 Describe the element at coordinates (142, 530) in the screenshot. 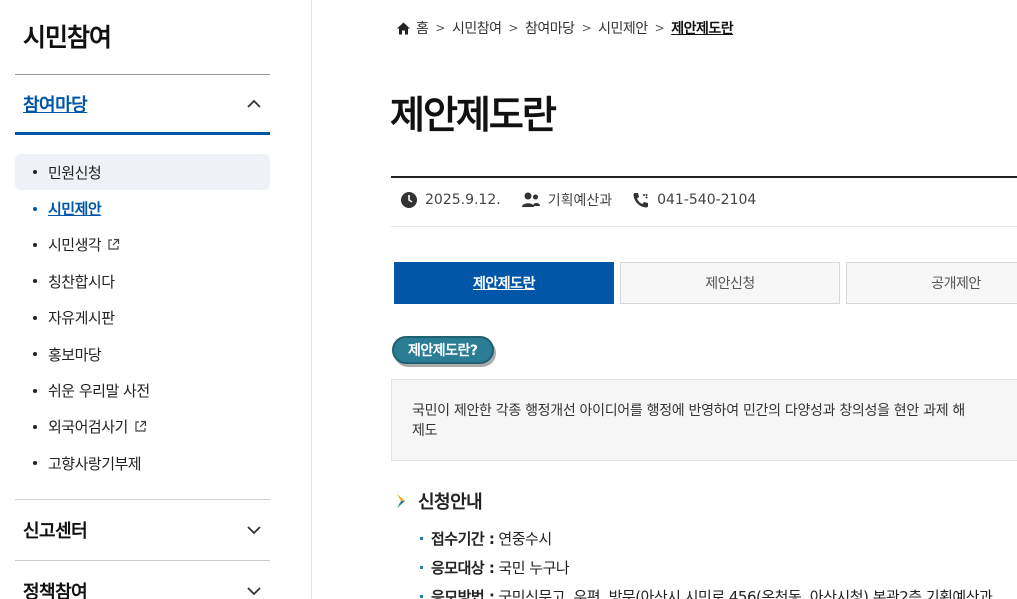

I see `sidebar-group-report-center: 신고센터` at that location.